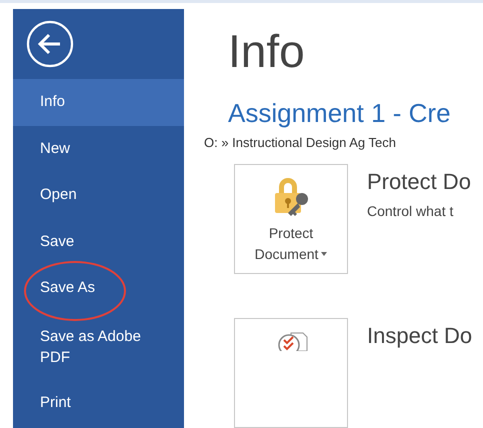  Describe the element at coordinates (98, 102) in the screenshot. I see `menu-item: Info` at that location.